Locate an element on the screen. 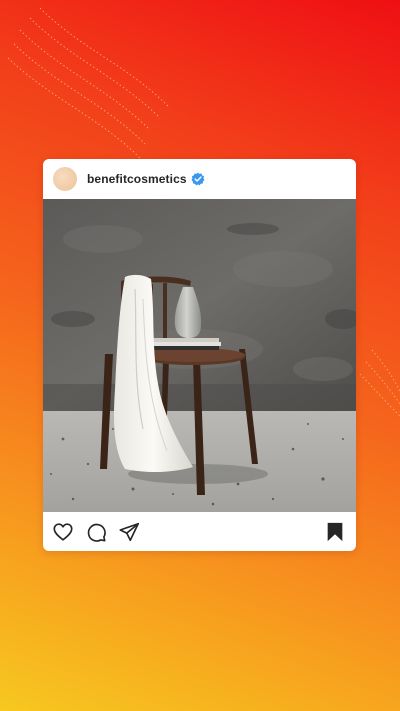 The width and height of the screenshot is (400, 711). verified-badge-icon is located at coordinates (198, 179).